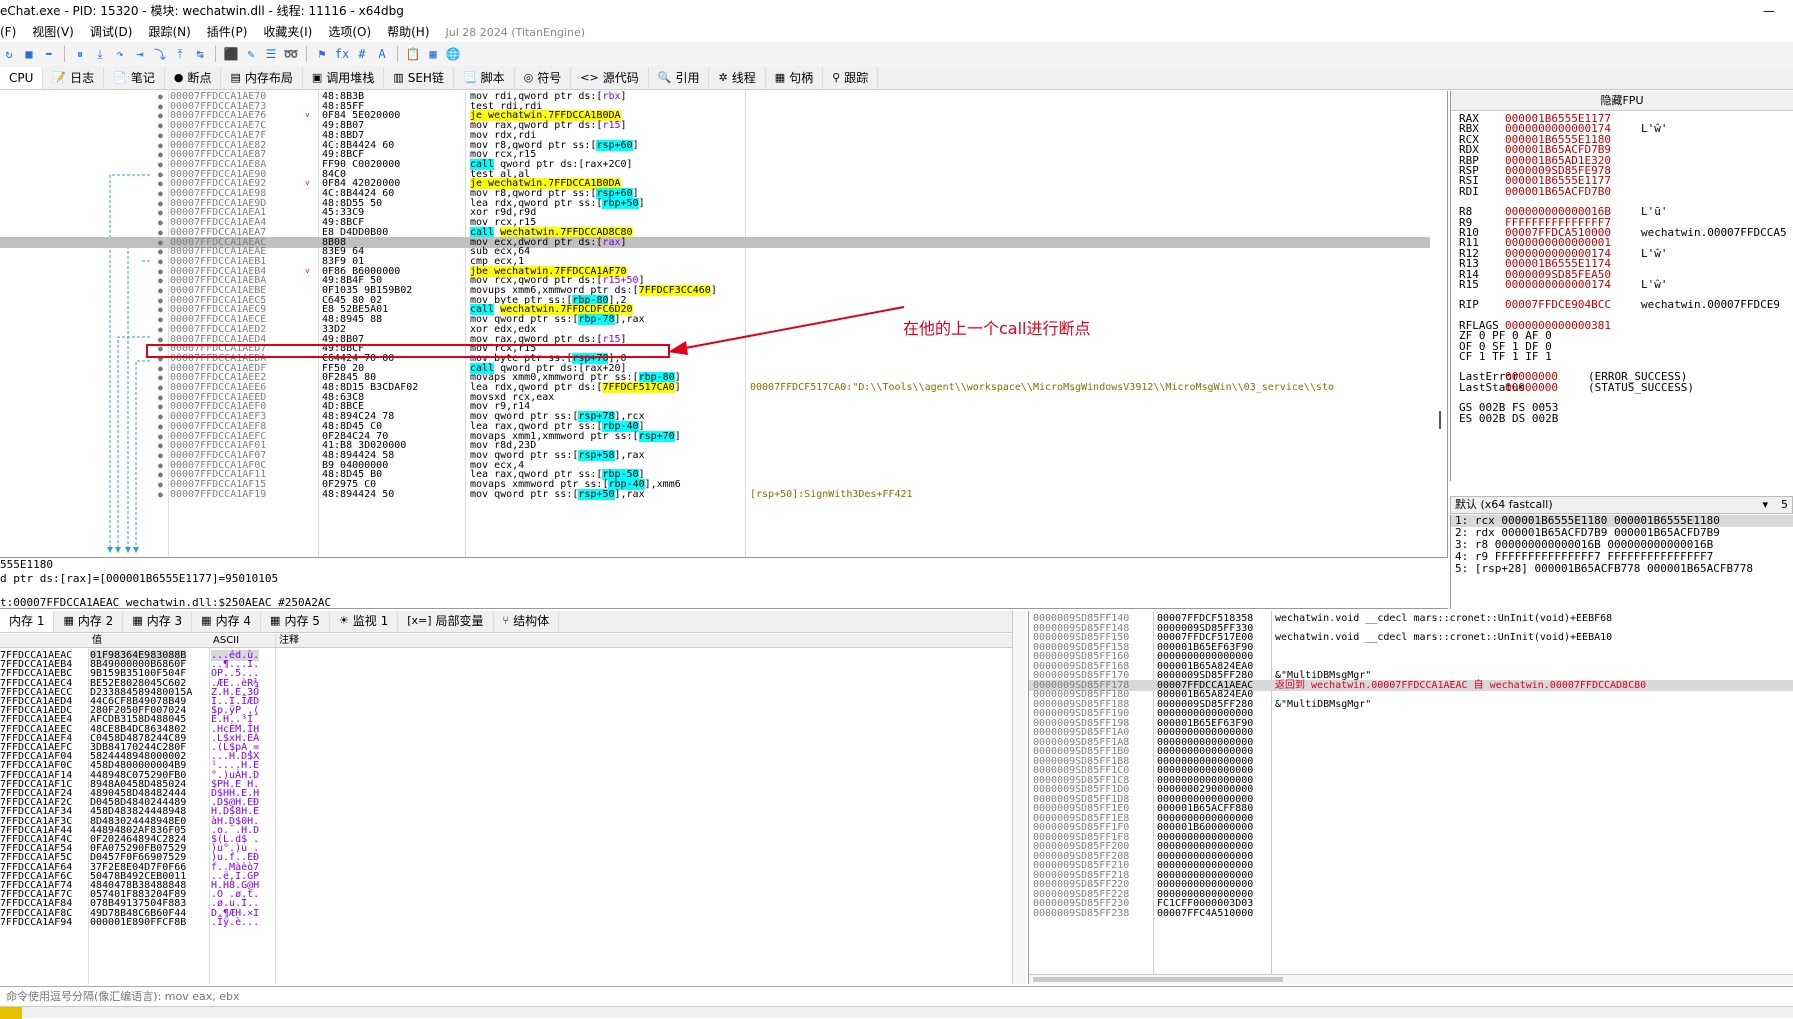 The height and width of the screenshot is (1019, 1793). I want to click on scroll-thumb, so click(1158, 979).